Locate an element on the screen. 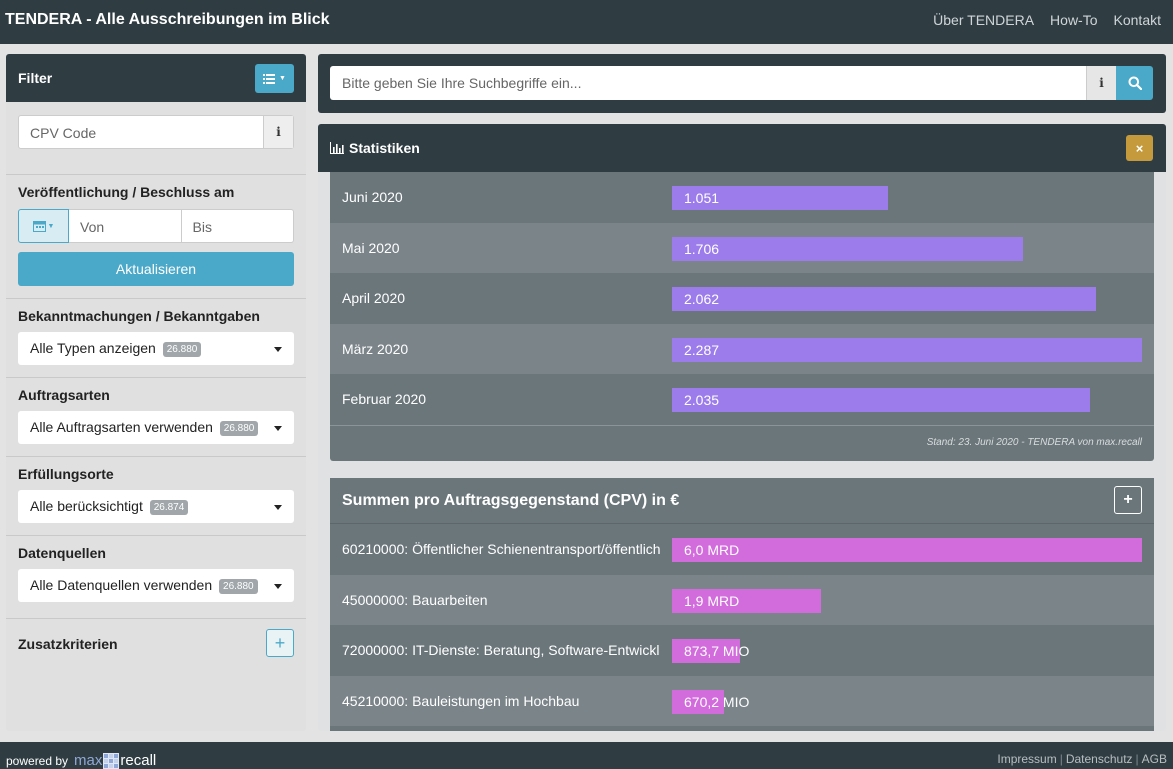 This screenshot has width=1173, height=769. month-row-label: Februar 2020 is located at coordinates (501, 399).